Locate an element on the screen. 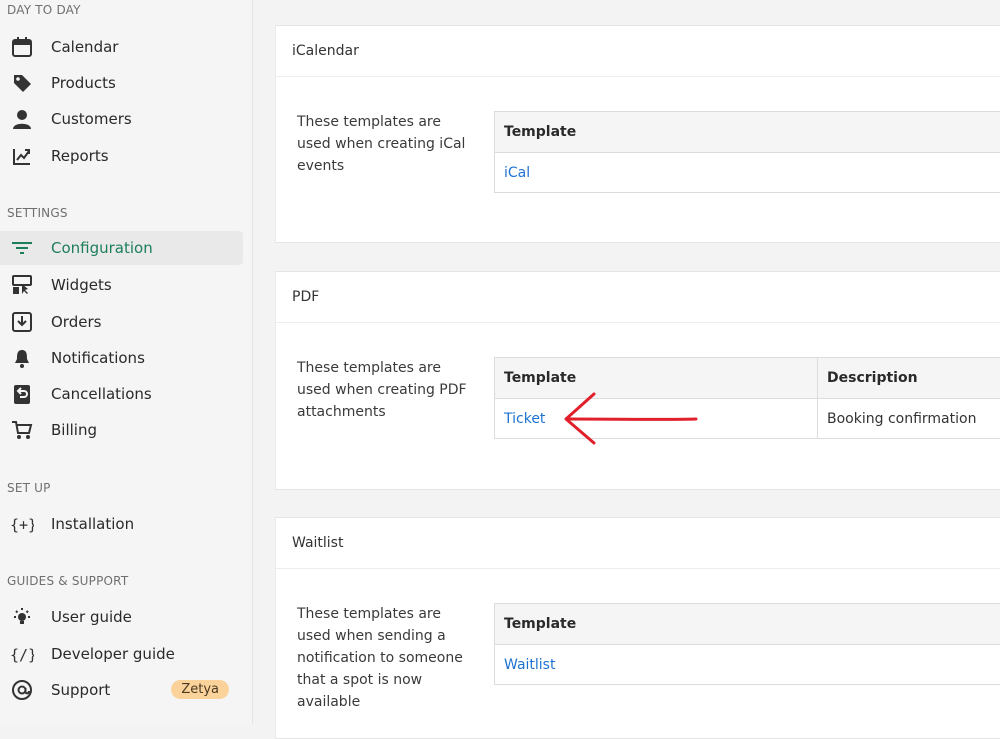  undo-document-icon is located at coordinates (22, 394).